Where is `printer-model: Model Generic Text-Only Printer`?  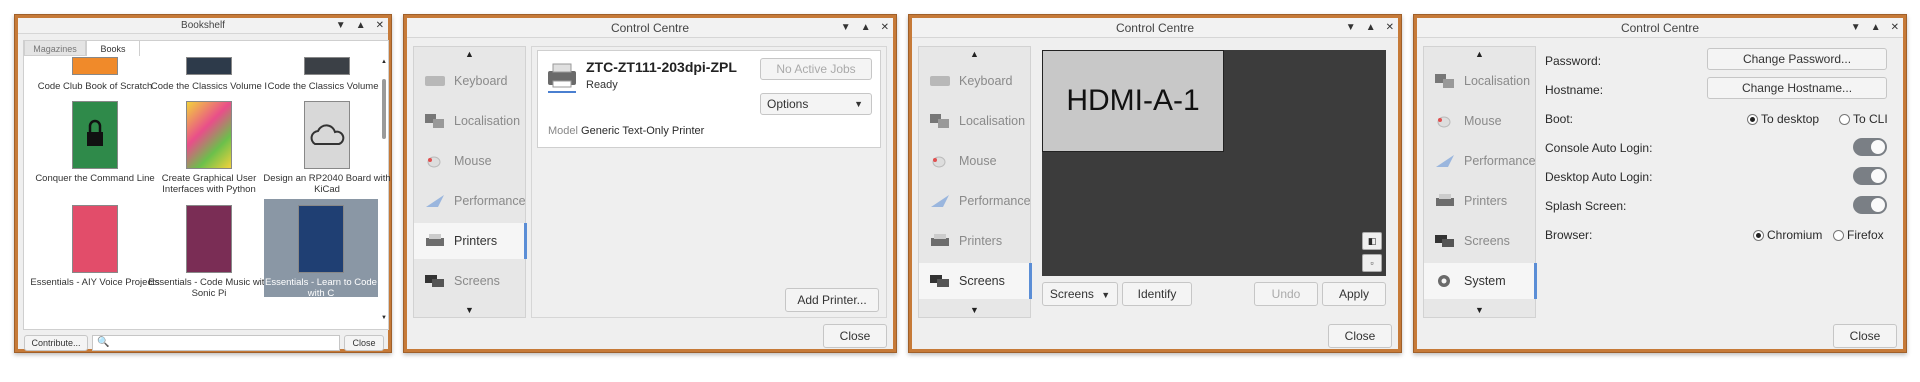 printer-model: Model Generic Text-Only Printer is located at coordinates (626, 131).